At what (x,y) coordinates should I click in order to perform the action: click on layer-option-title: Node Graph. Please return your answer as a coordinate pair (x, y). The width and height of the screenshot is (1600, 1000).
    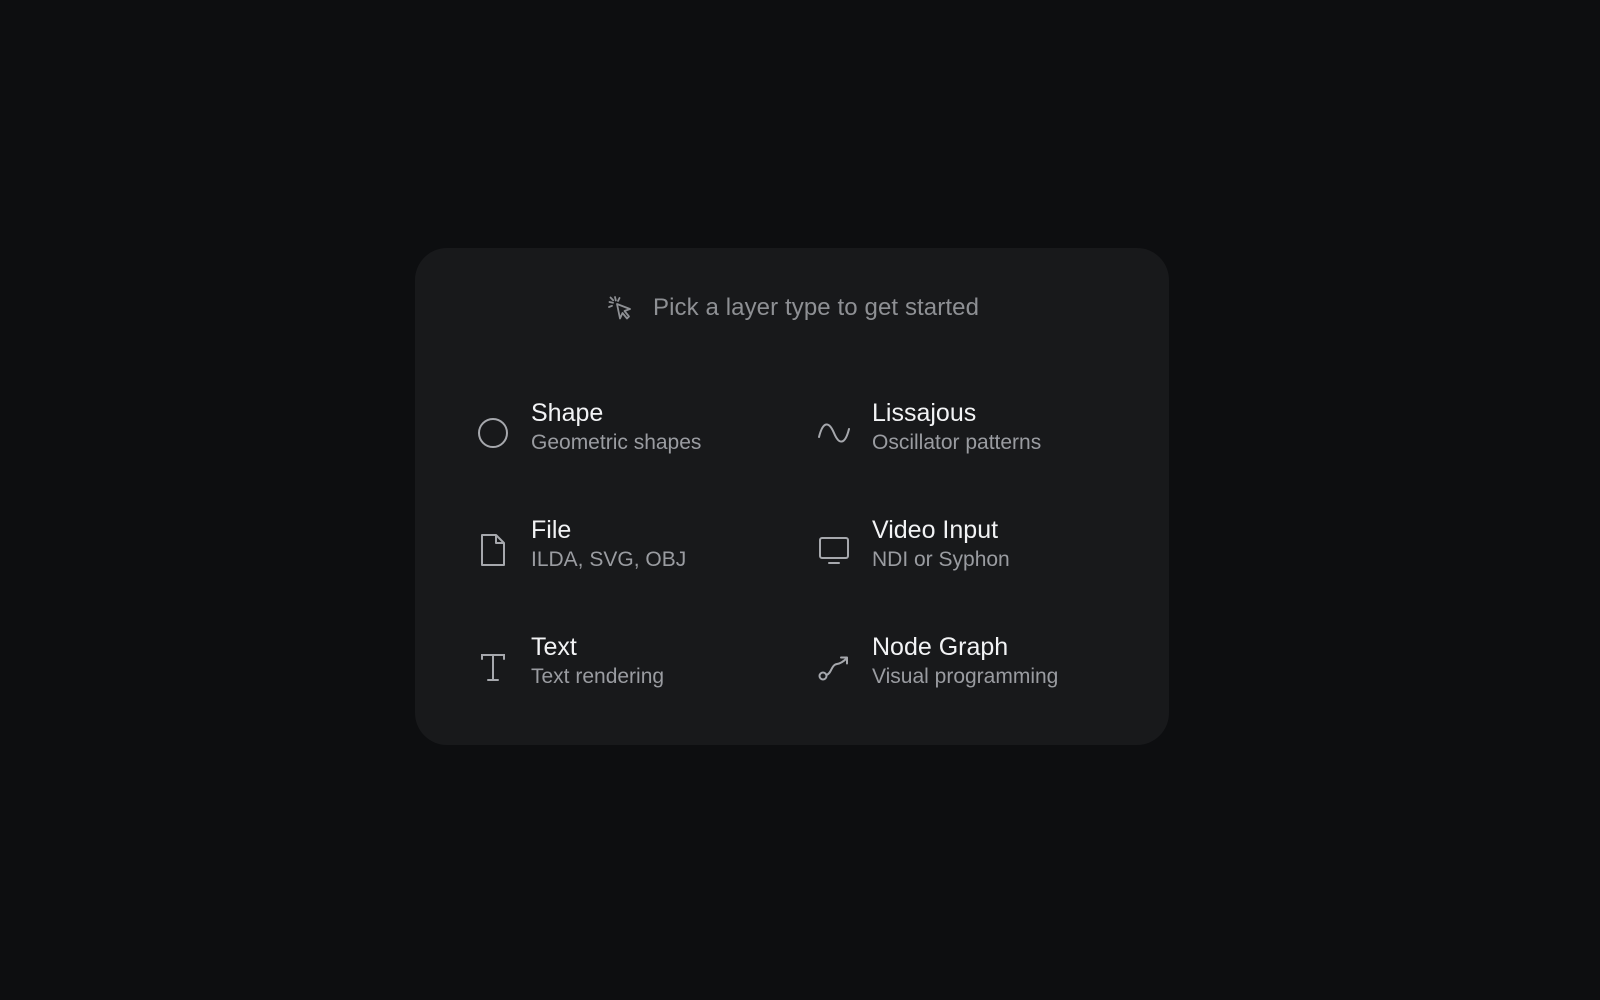
    Looking at the image, I should click on (940, 647).